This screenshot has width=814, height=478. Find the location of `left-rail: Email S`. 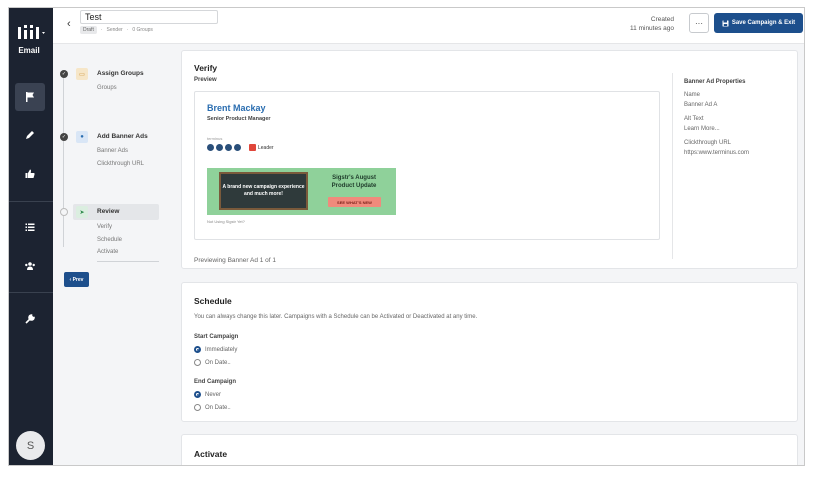

left-rail: Email S is located at coordinates (31, 236).